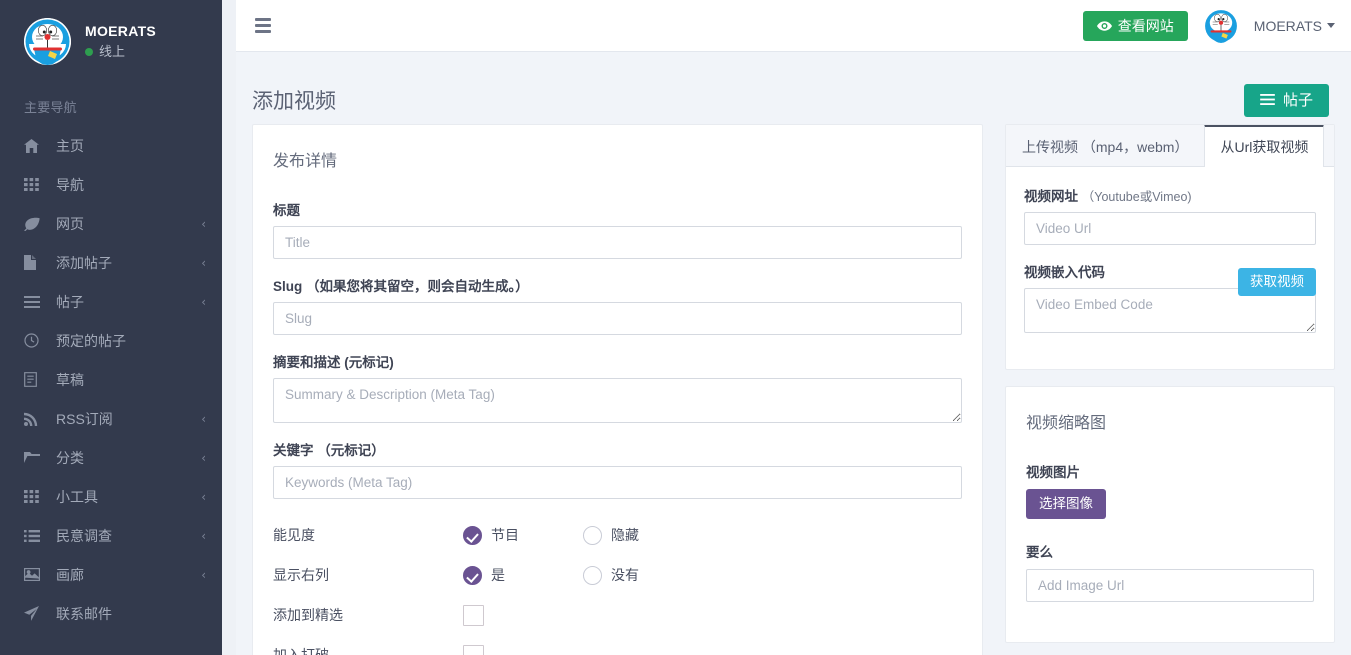  What do you see at coordinates (35, 340) in the screenshot?
I see `clock-icon` at bounding box center [35, 340].